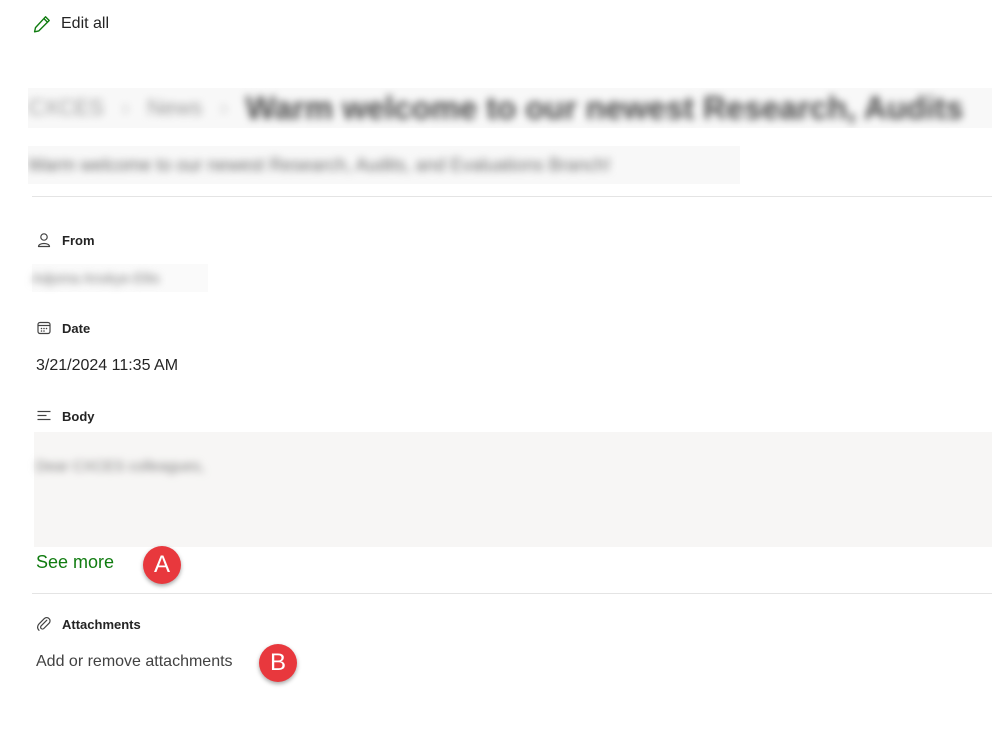 The height and width of the screenshot is (746, 992). Describe the element at coordinates (101, 624) in the screenshot. I see `attachments-label: Attachments` at that location.